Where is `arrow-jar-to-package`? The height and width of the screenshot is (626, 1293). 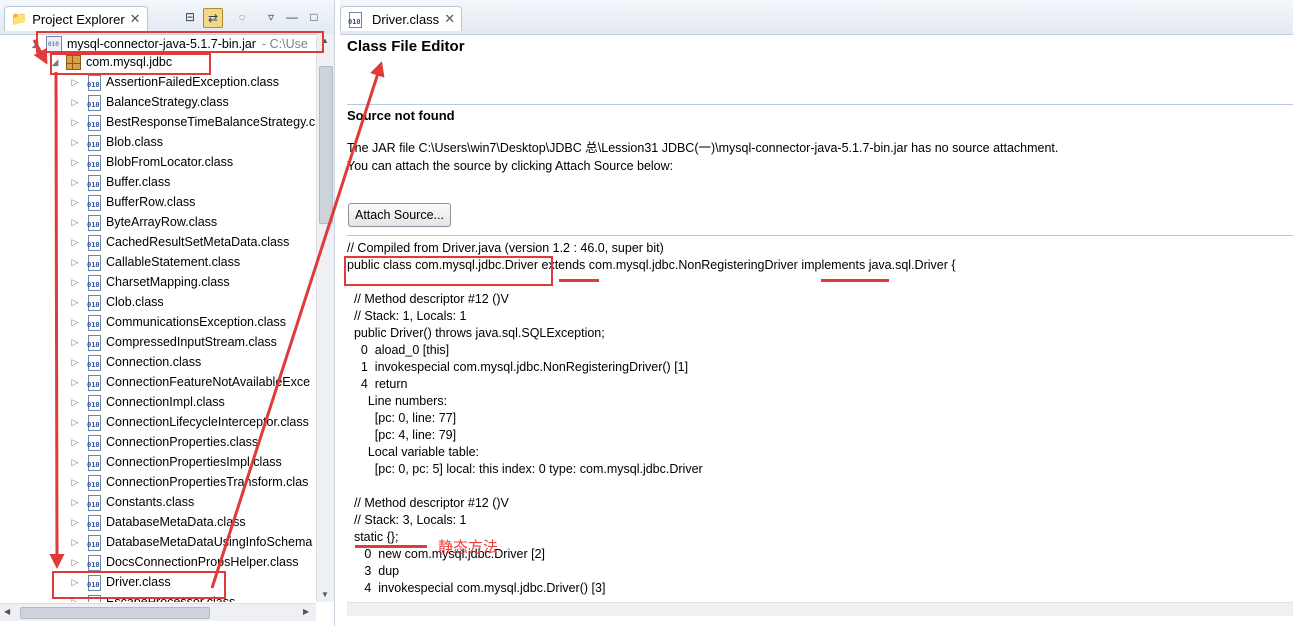
arrow-jar-to-package is located at coordinates (40, 52).